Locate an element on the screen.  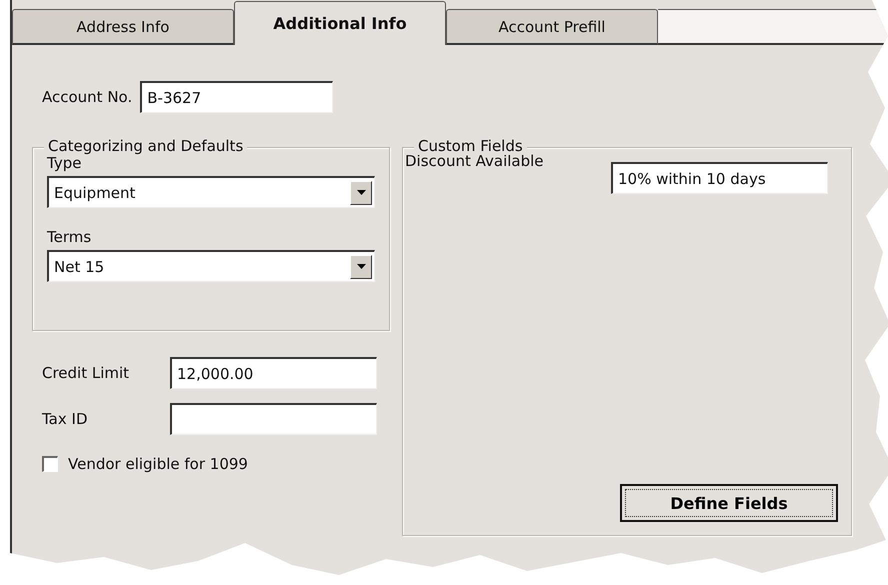
tab: Account Prefill is located at coordinates (552, 27).